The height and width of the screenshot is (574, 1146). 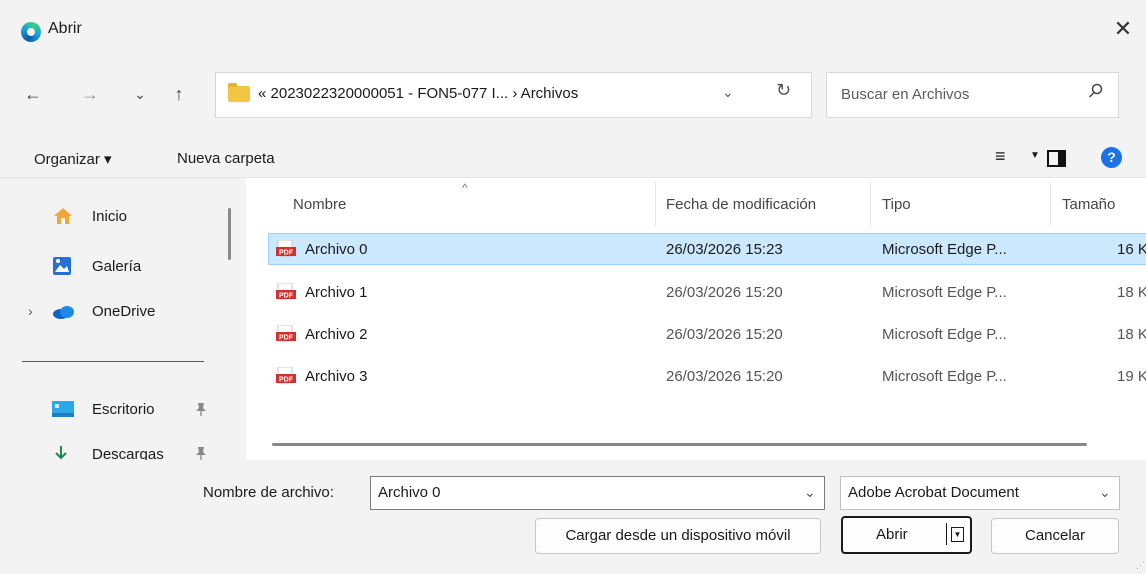 I want to click on back-arrow-icon: ←, so click(x=33, y=94).